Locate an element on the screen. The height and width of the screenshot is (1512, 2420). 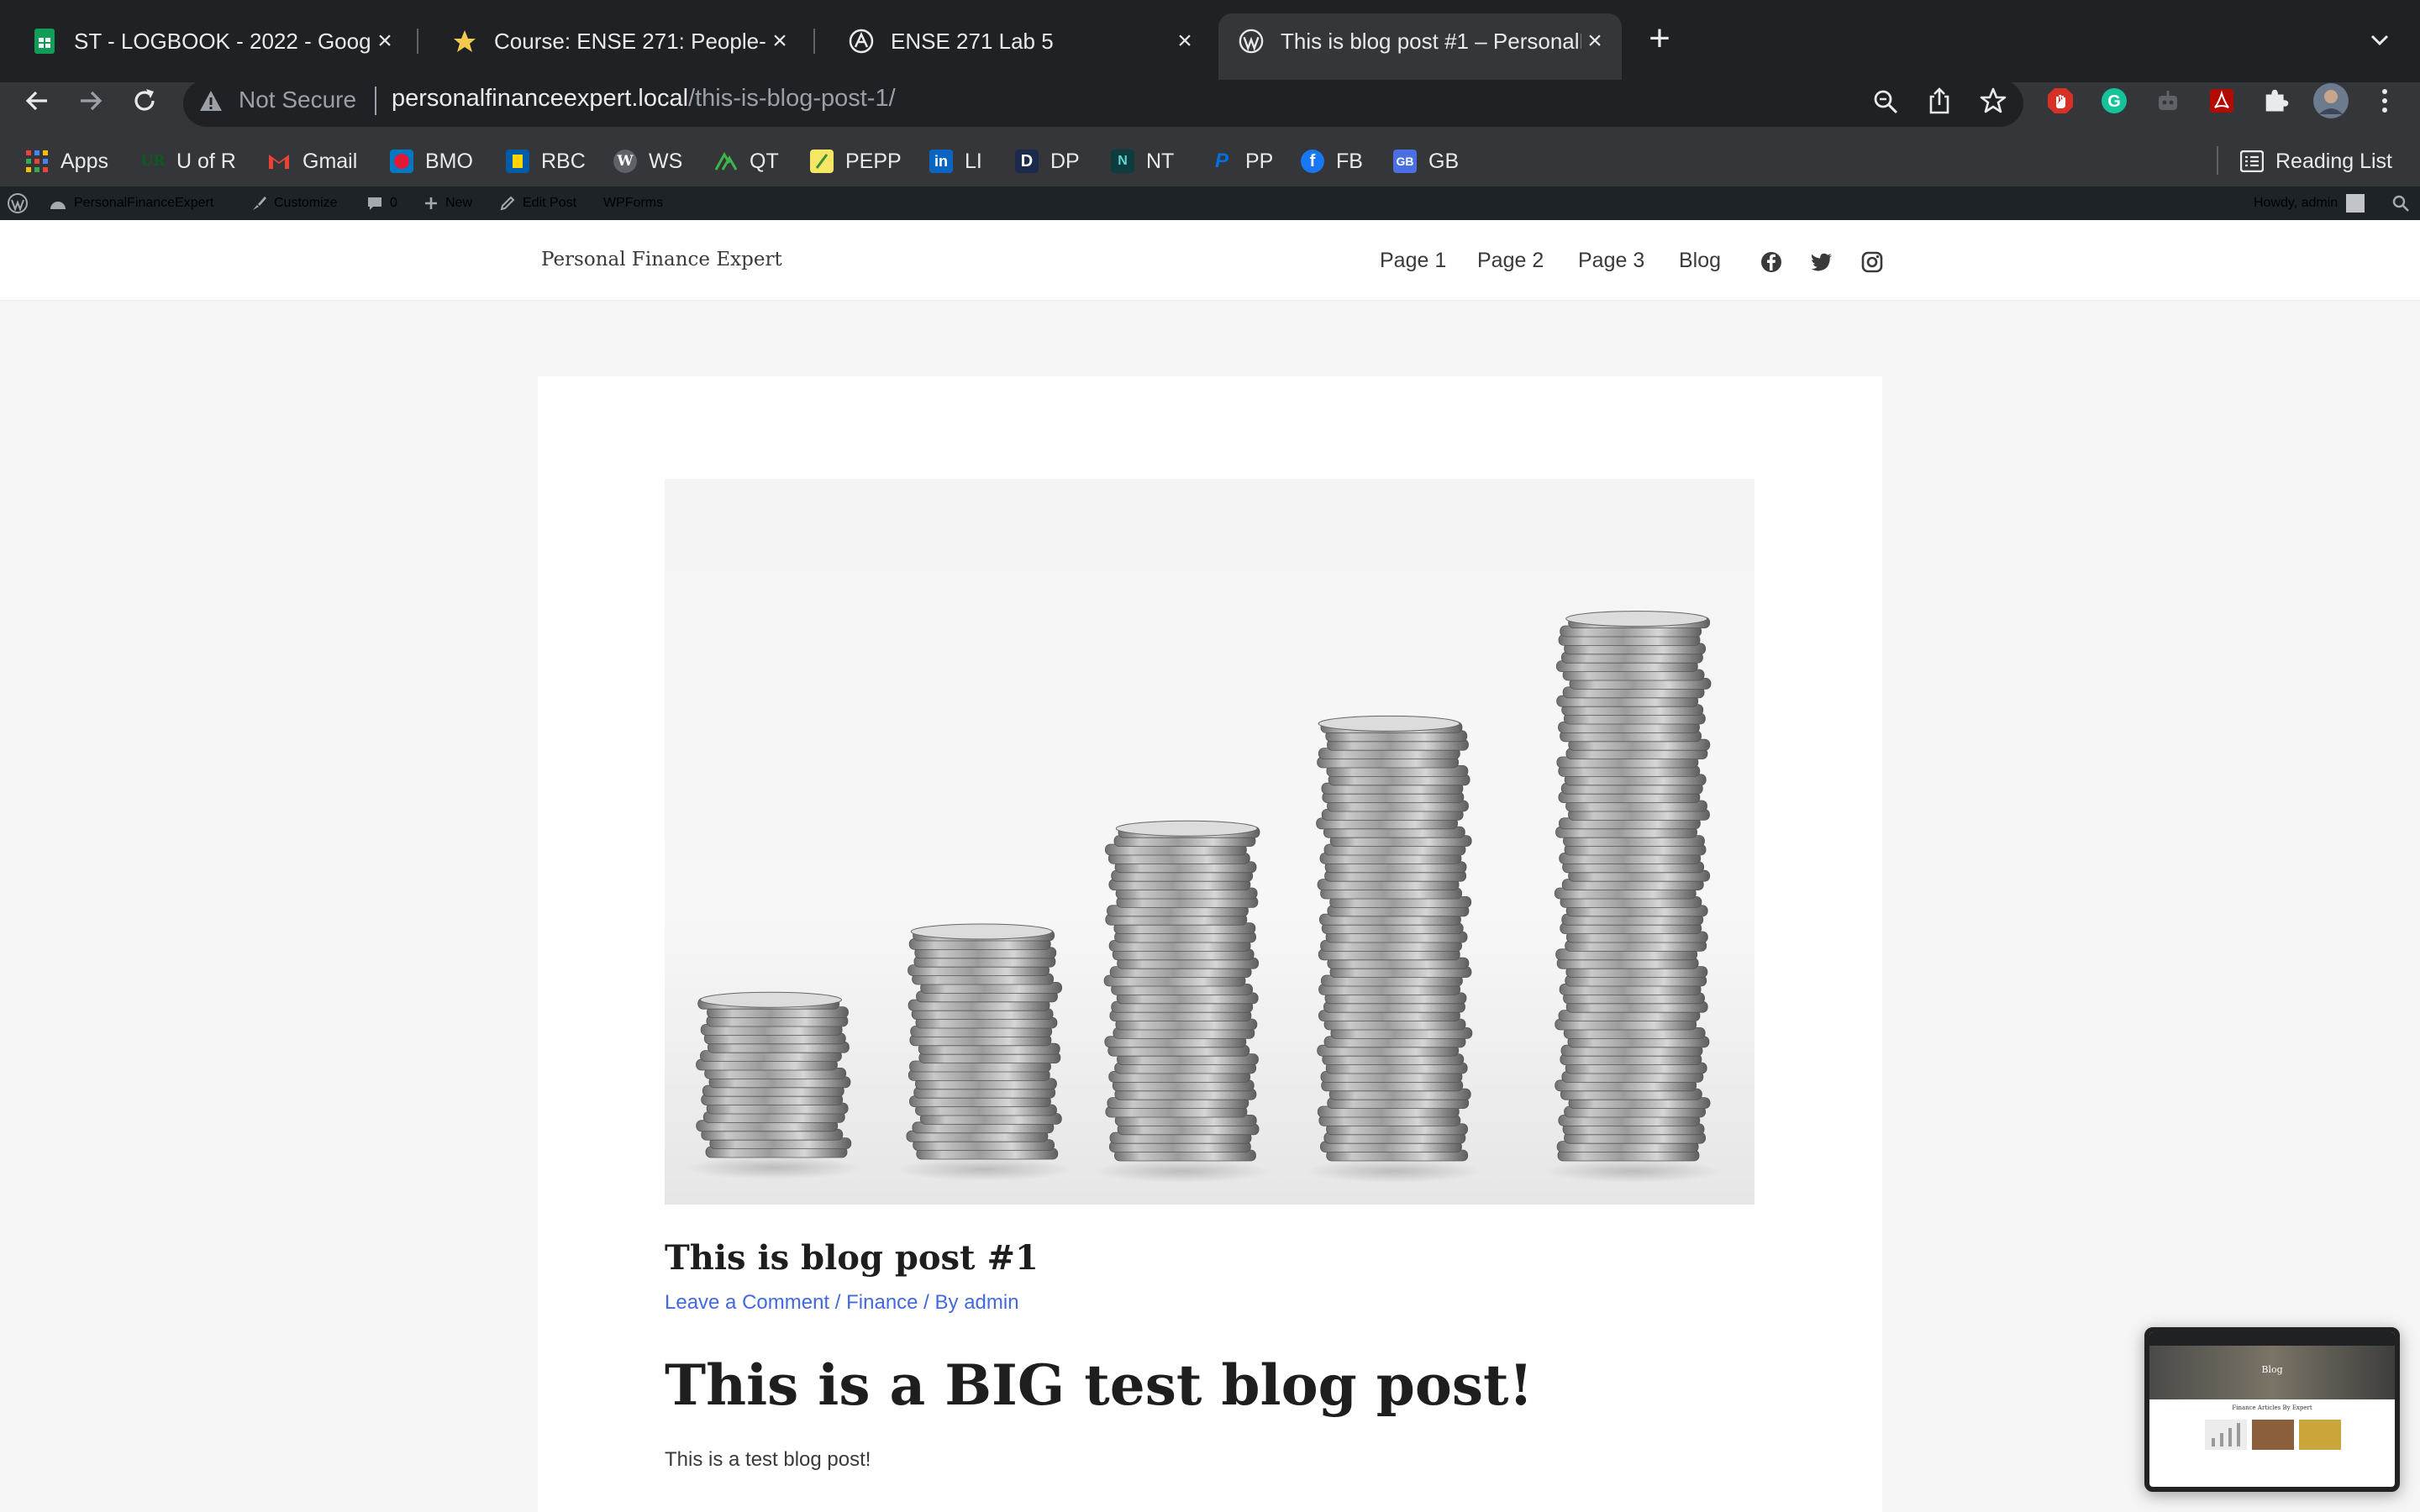
gmail-icon is located at coordinates (279, 161).